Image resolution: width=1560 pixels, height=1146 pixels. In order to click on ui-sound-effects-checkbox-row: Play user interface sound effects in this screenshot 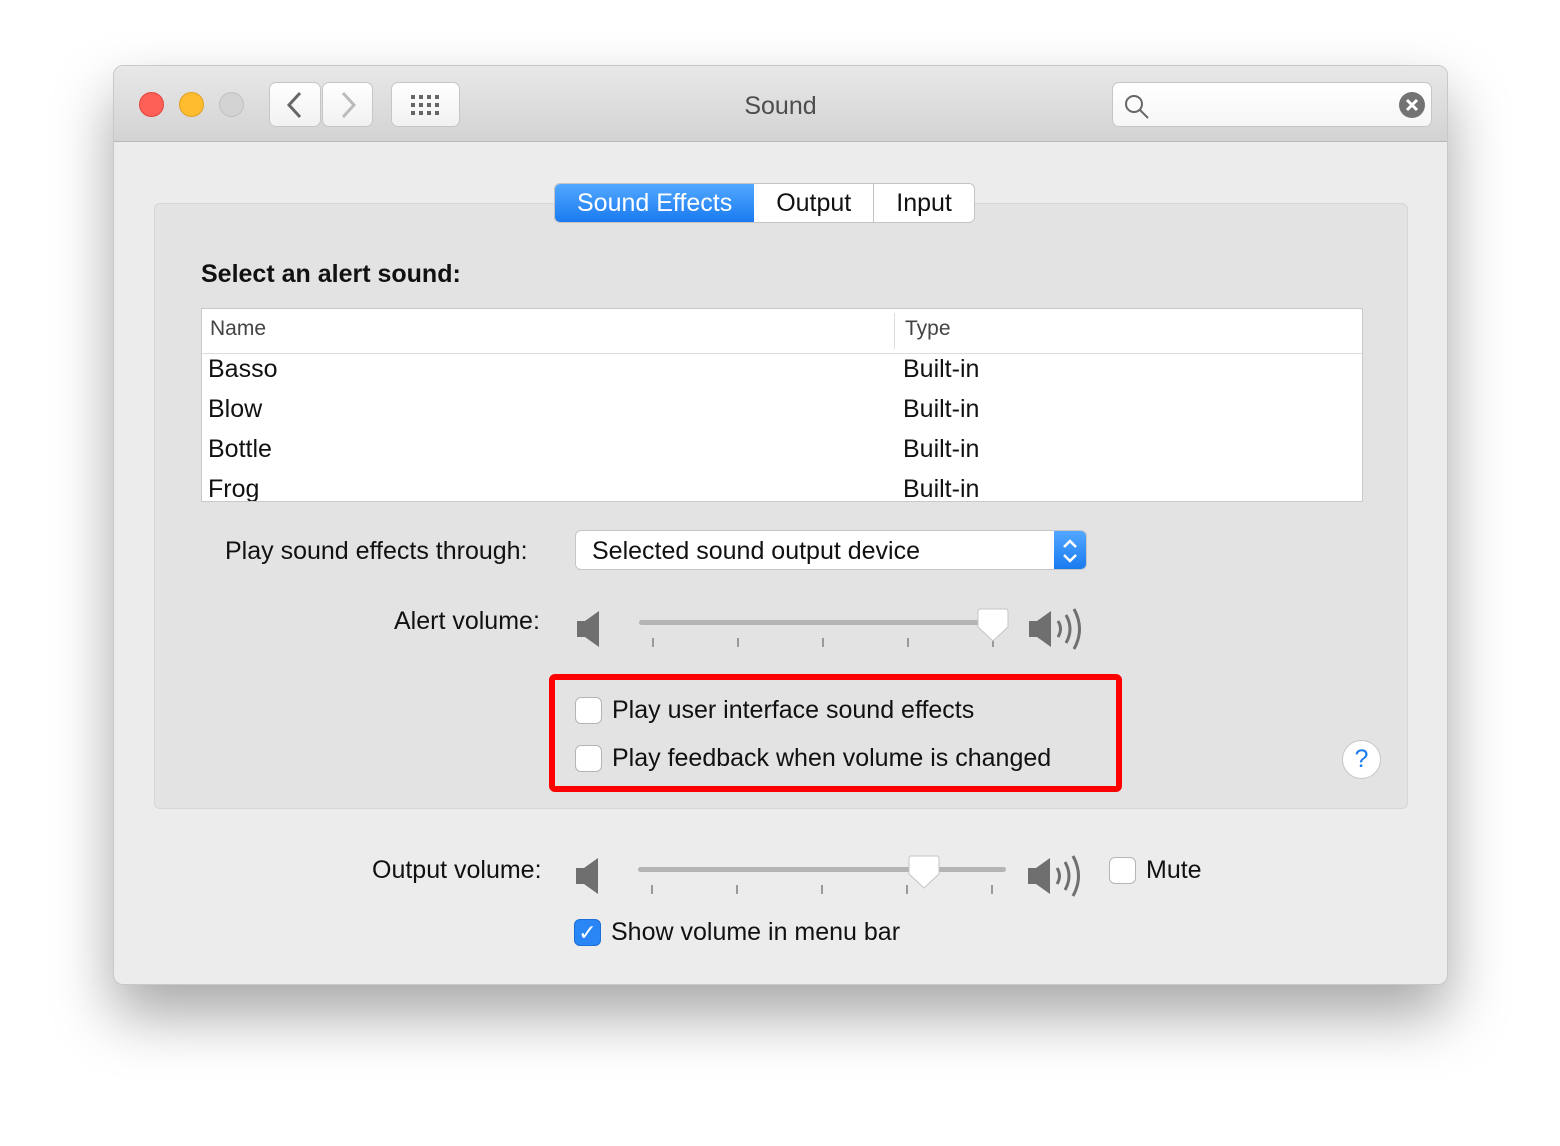, I will do `click(774, 710)`.